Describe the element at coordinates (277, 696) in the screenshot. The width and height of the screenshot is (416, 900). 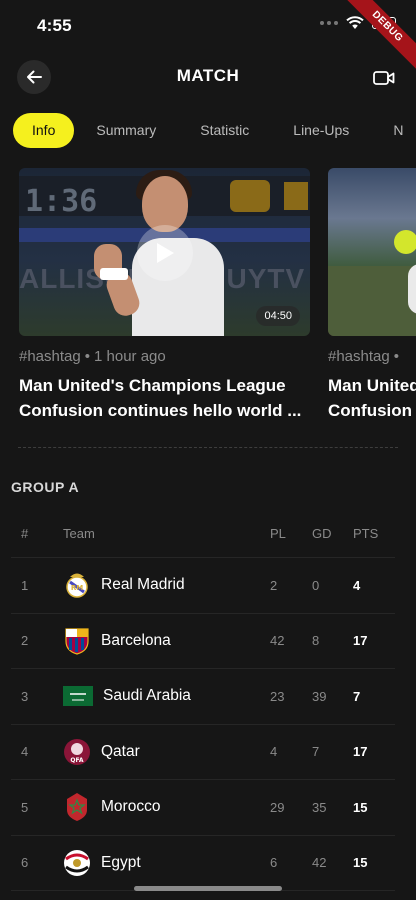
I see `team-pl: 23` at that location.